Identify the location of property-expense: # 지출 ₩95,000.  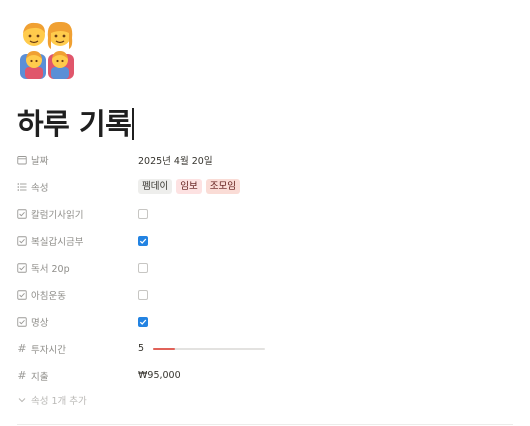
(267, 375).